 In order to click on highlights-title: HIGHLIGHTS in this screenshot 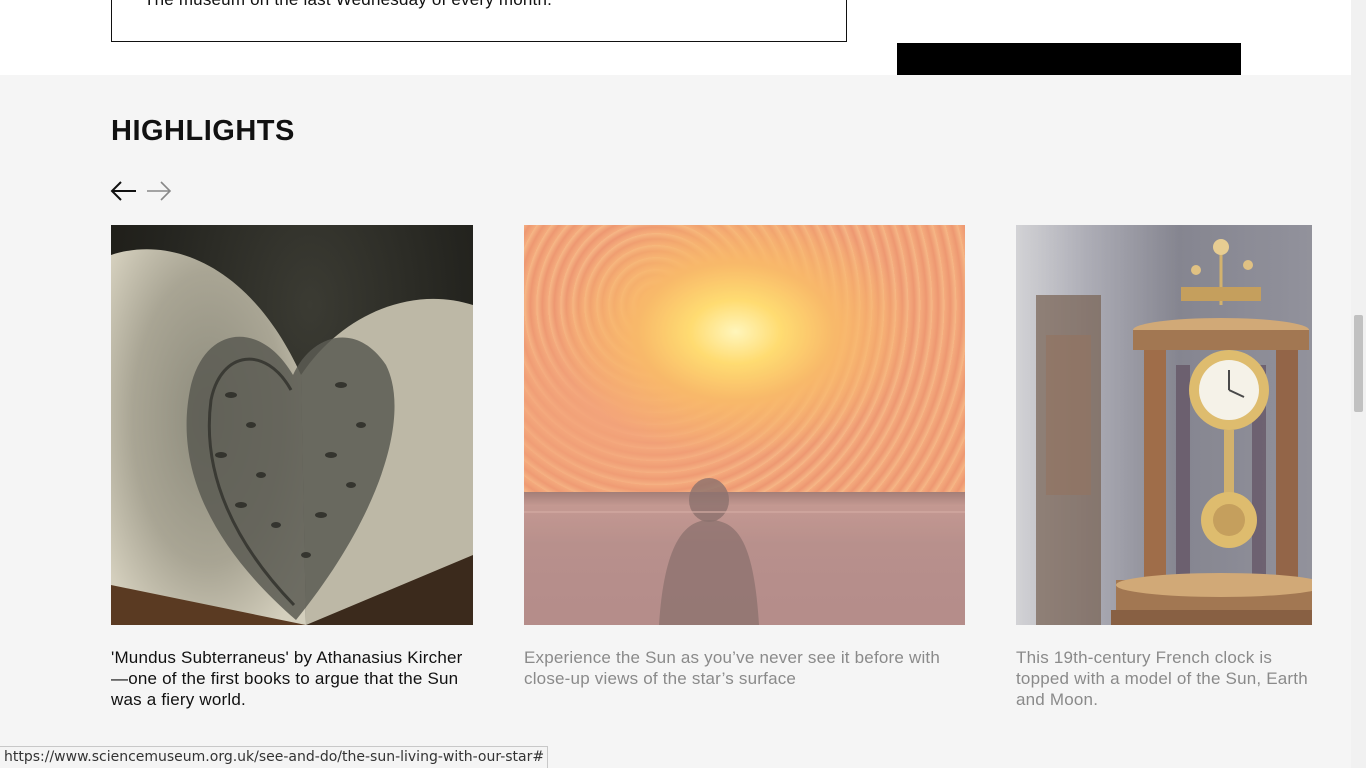, I will do `click(203, 131)`.